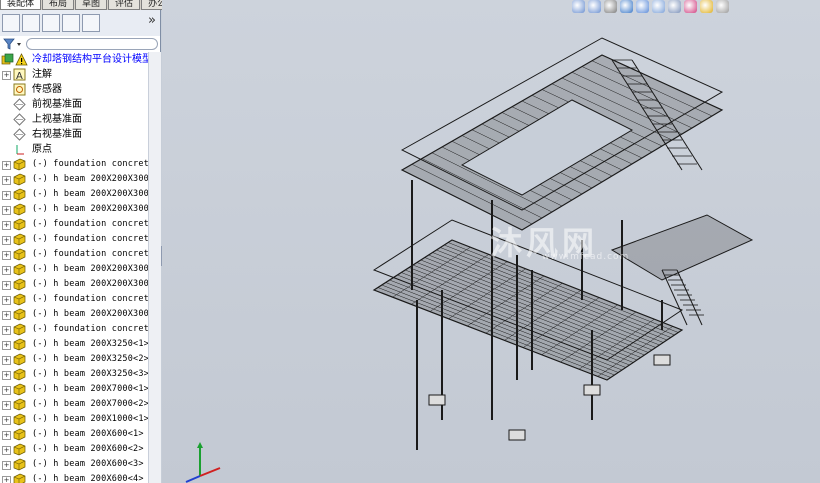  What do you see at coordinates (19, 134) in the screenshot?
I see `plane-icon` at bounding box center [19, 134].